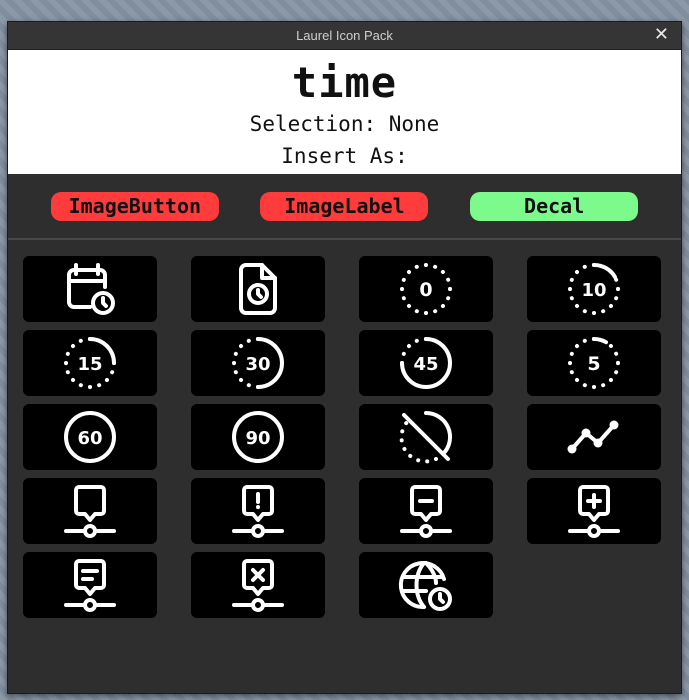 The height and width of the screenshot is (700, 689). I want to click on icon-tile-timeline-event, so click(90, 511).